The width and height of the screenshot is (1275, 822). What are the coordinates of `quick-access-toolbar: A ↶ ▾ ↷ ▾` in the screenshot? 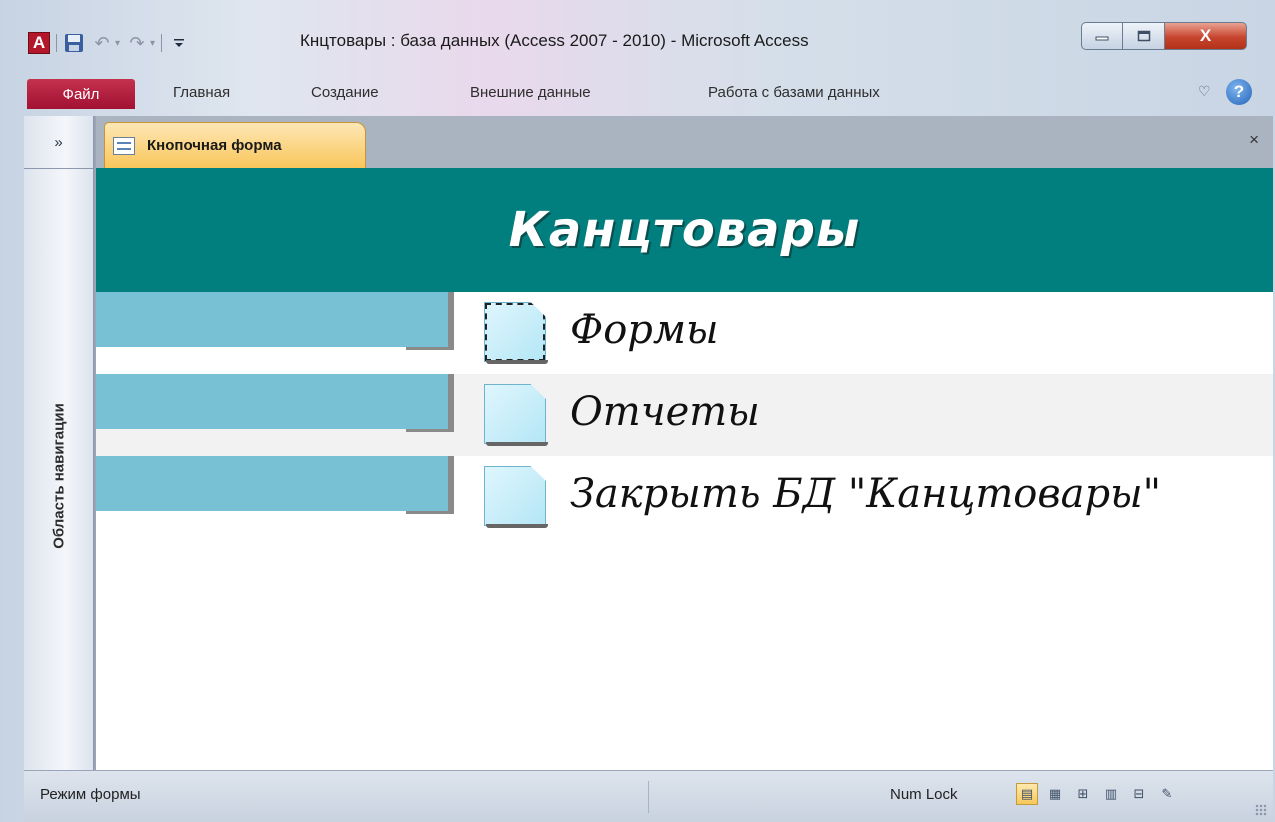 It's located at (109, 43).